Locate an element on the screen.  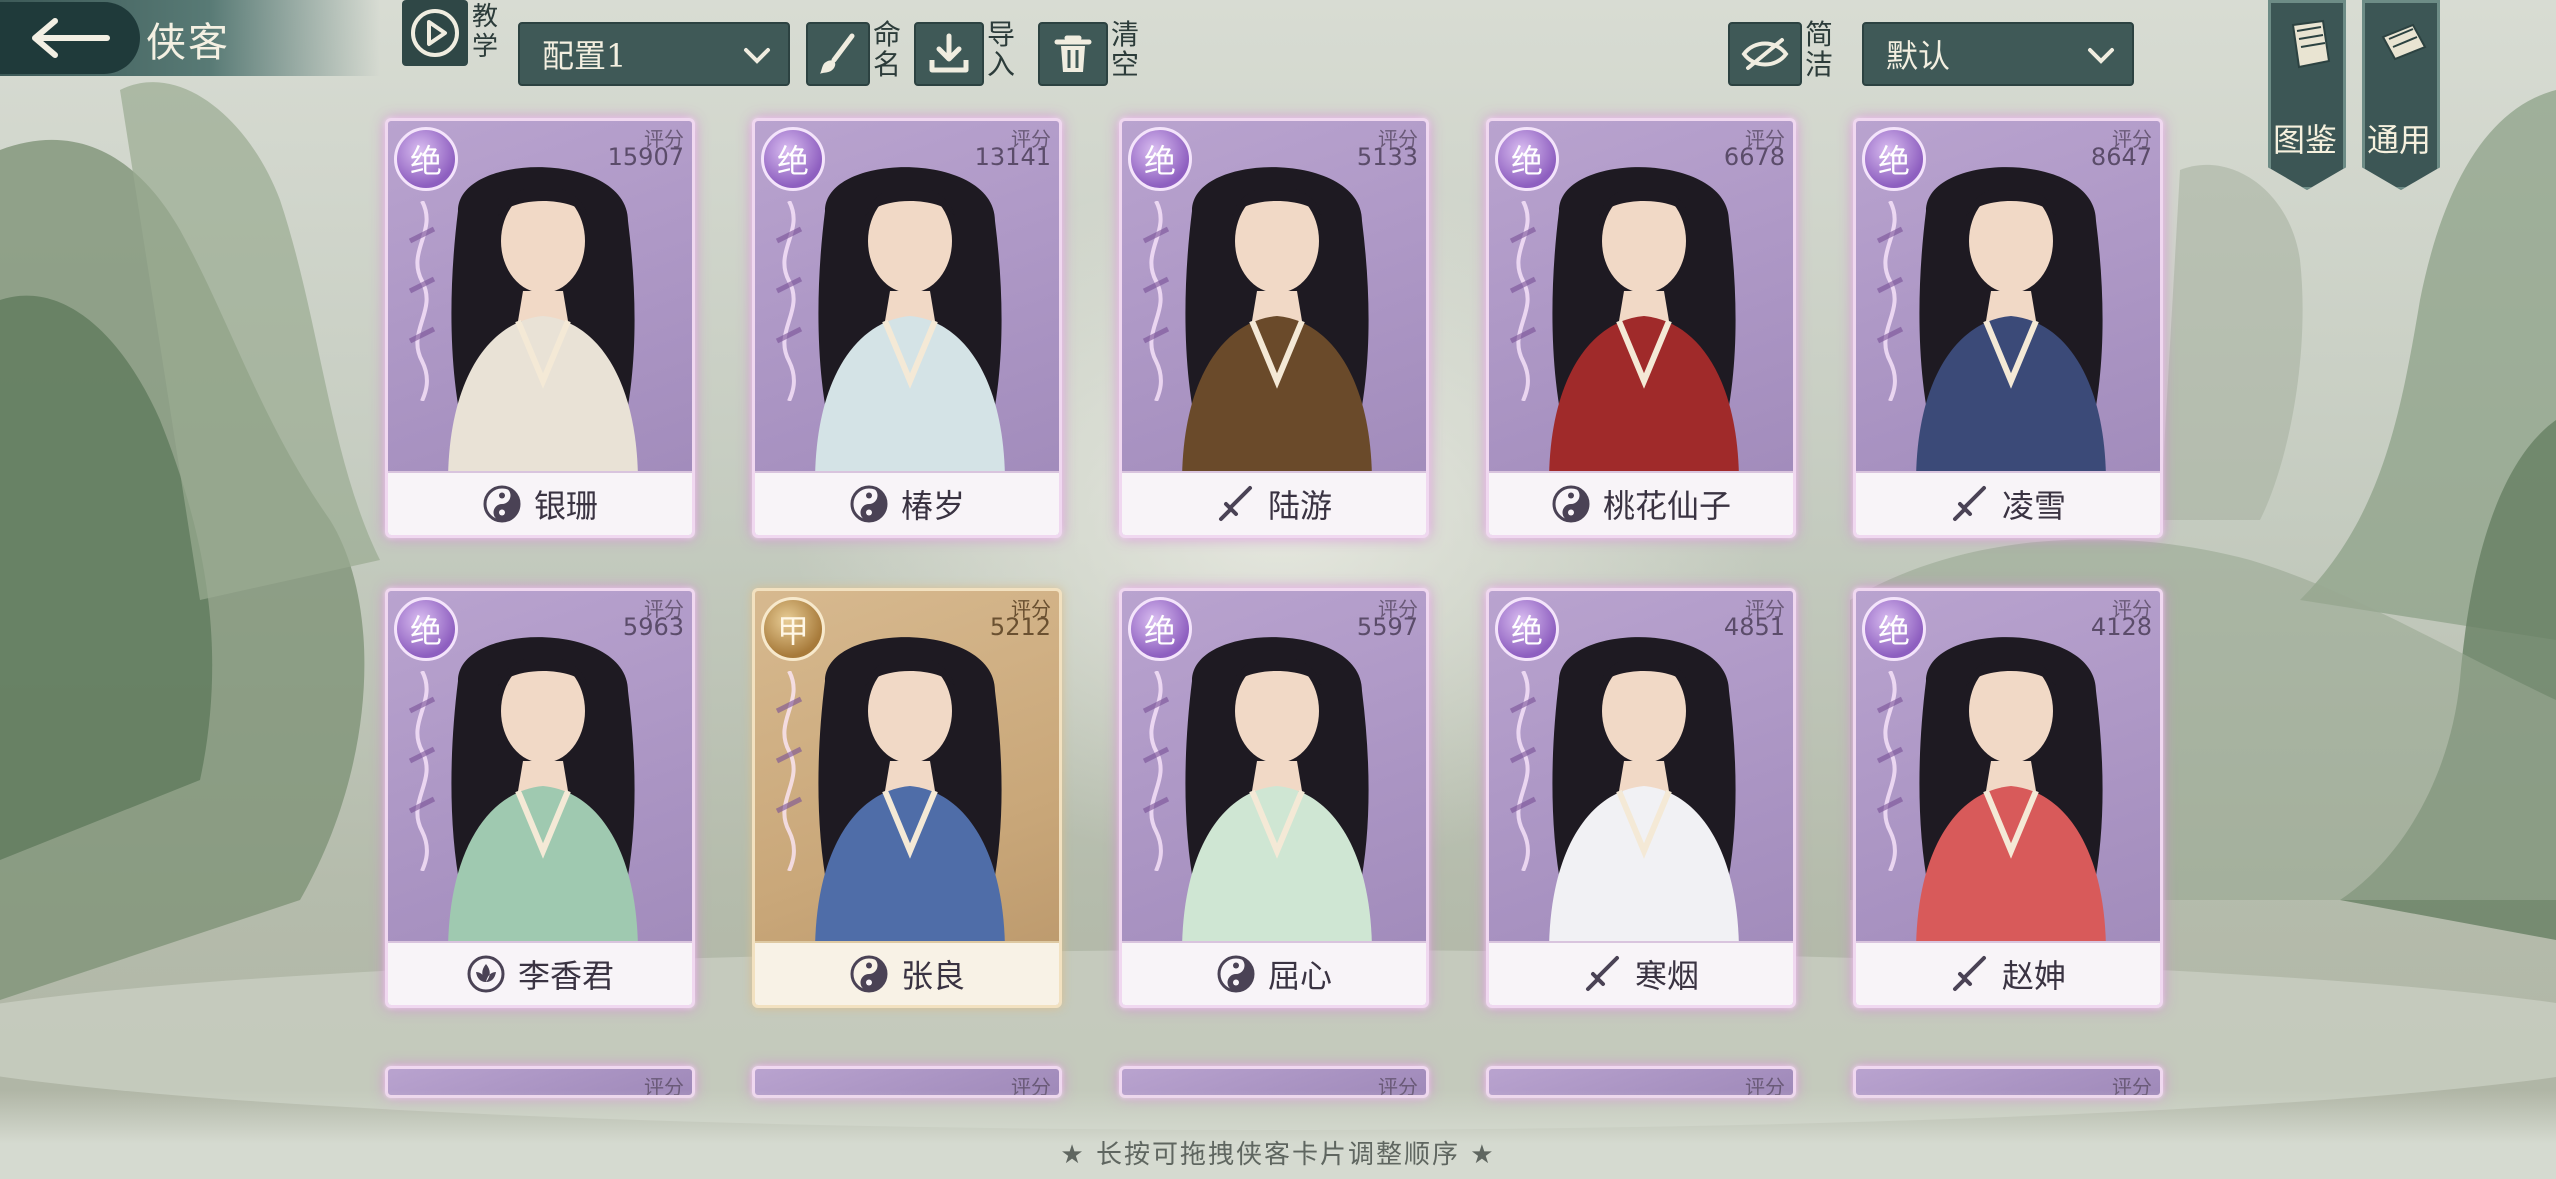
hero-name: 寒烟 is located at coordinates (1666, 976).